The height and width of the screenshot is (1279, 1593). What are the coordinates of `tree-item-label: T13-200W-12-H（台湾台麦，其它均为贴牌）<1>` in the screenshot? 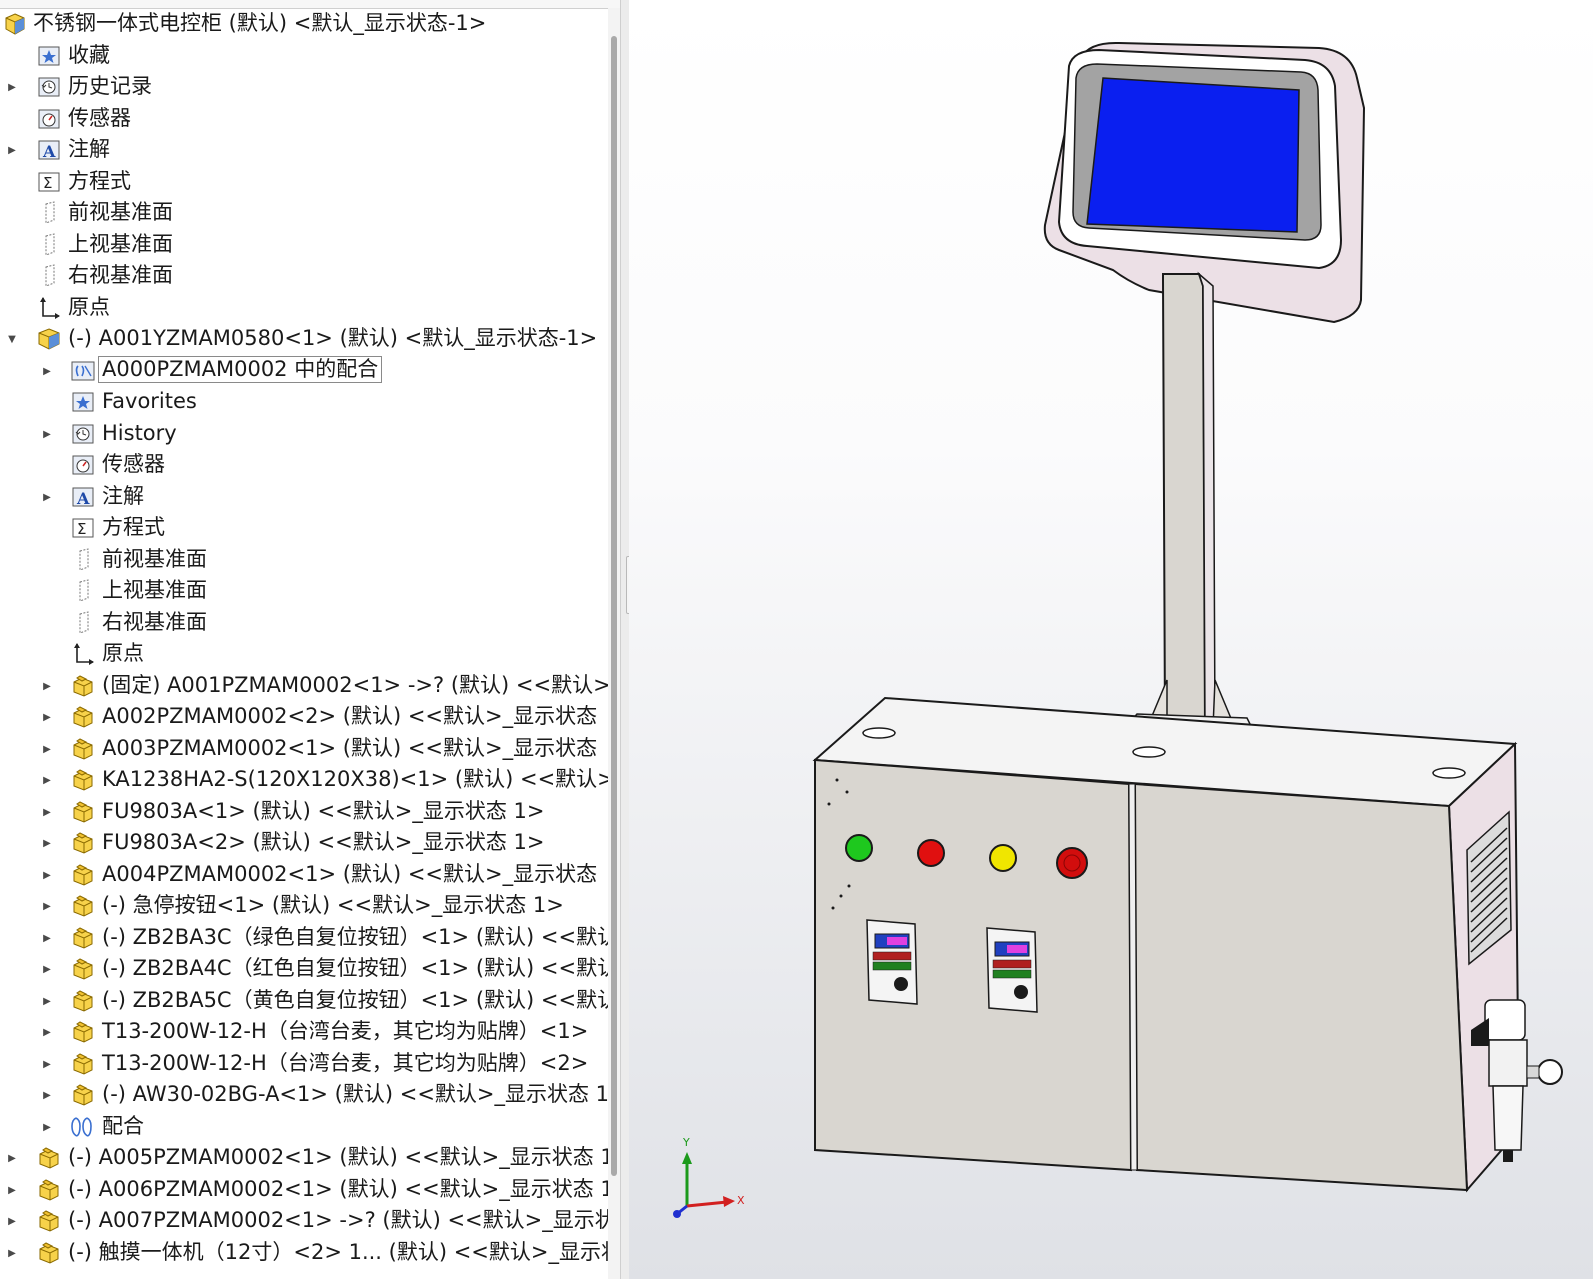 It's located at (345, 1031).